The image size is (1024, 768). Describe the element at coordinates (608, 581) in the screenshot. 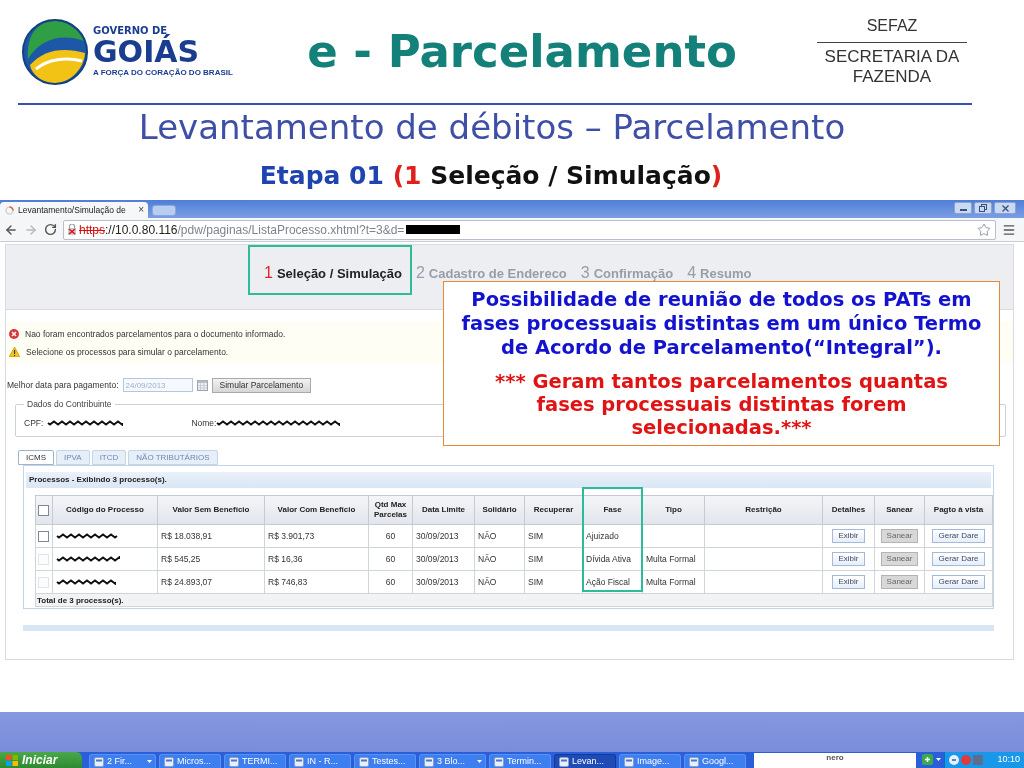

I see `table-cell-text: Ação Fiscal` at that location.